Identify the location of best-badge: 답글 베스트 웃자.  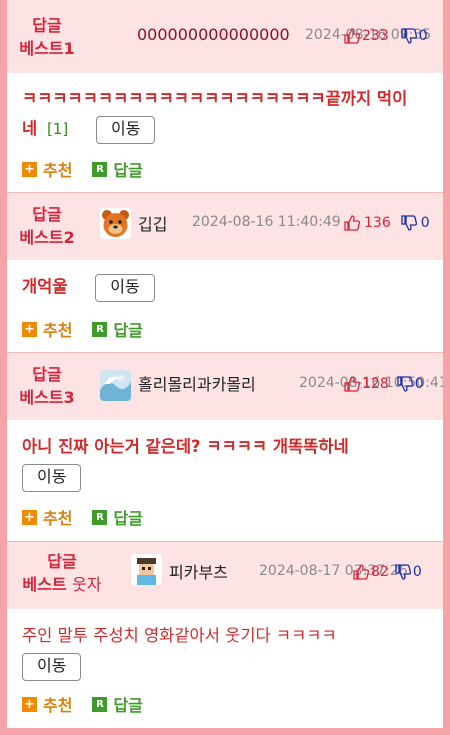
(62, 573).